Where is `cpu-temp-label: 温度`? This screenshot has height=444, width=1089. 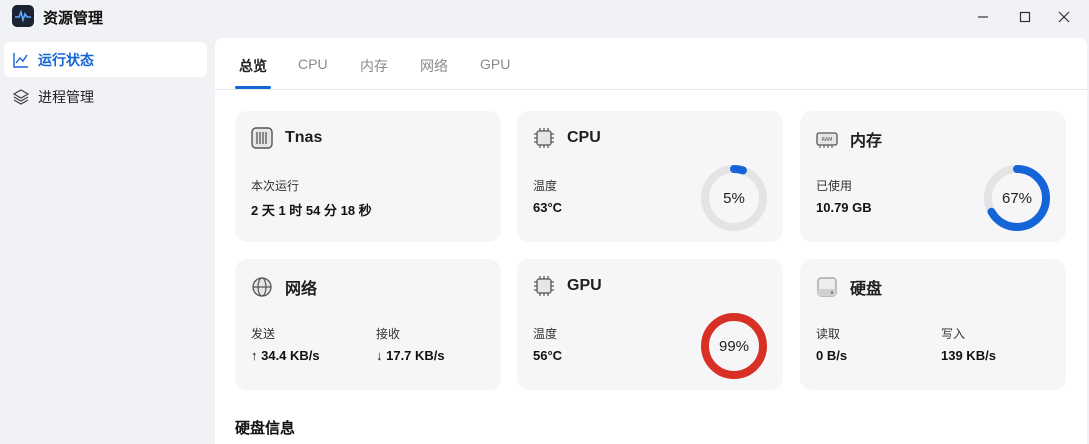
cpu-temp-label: 温度 is located at coordinates (545, 186).